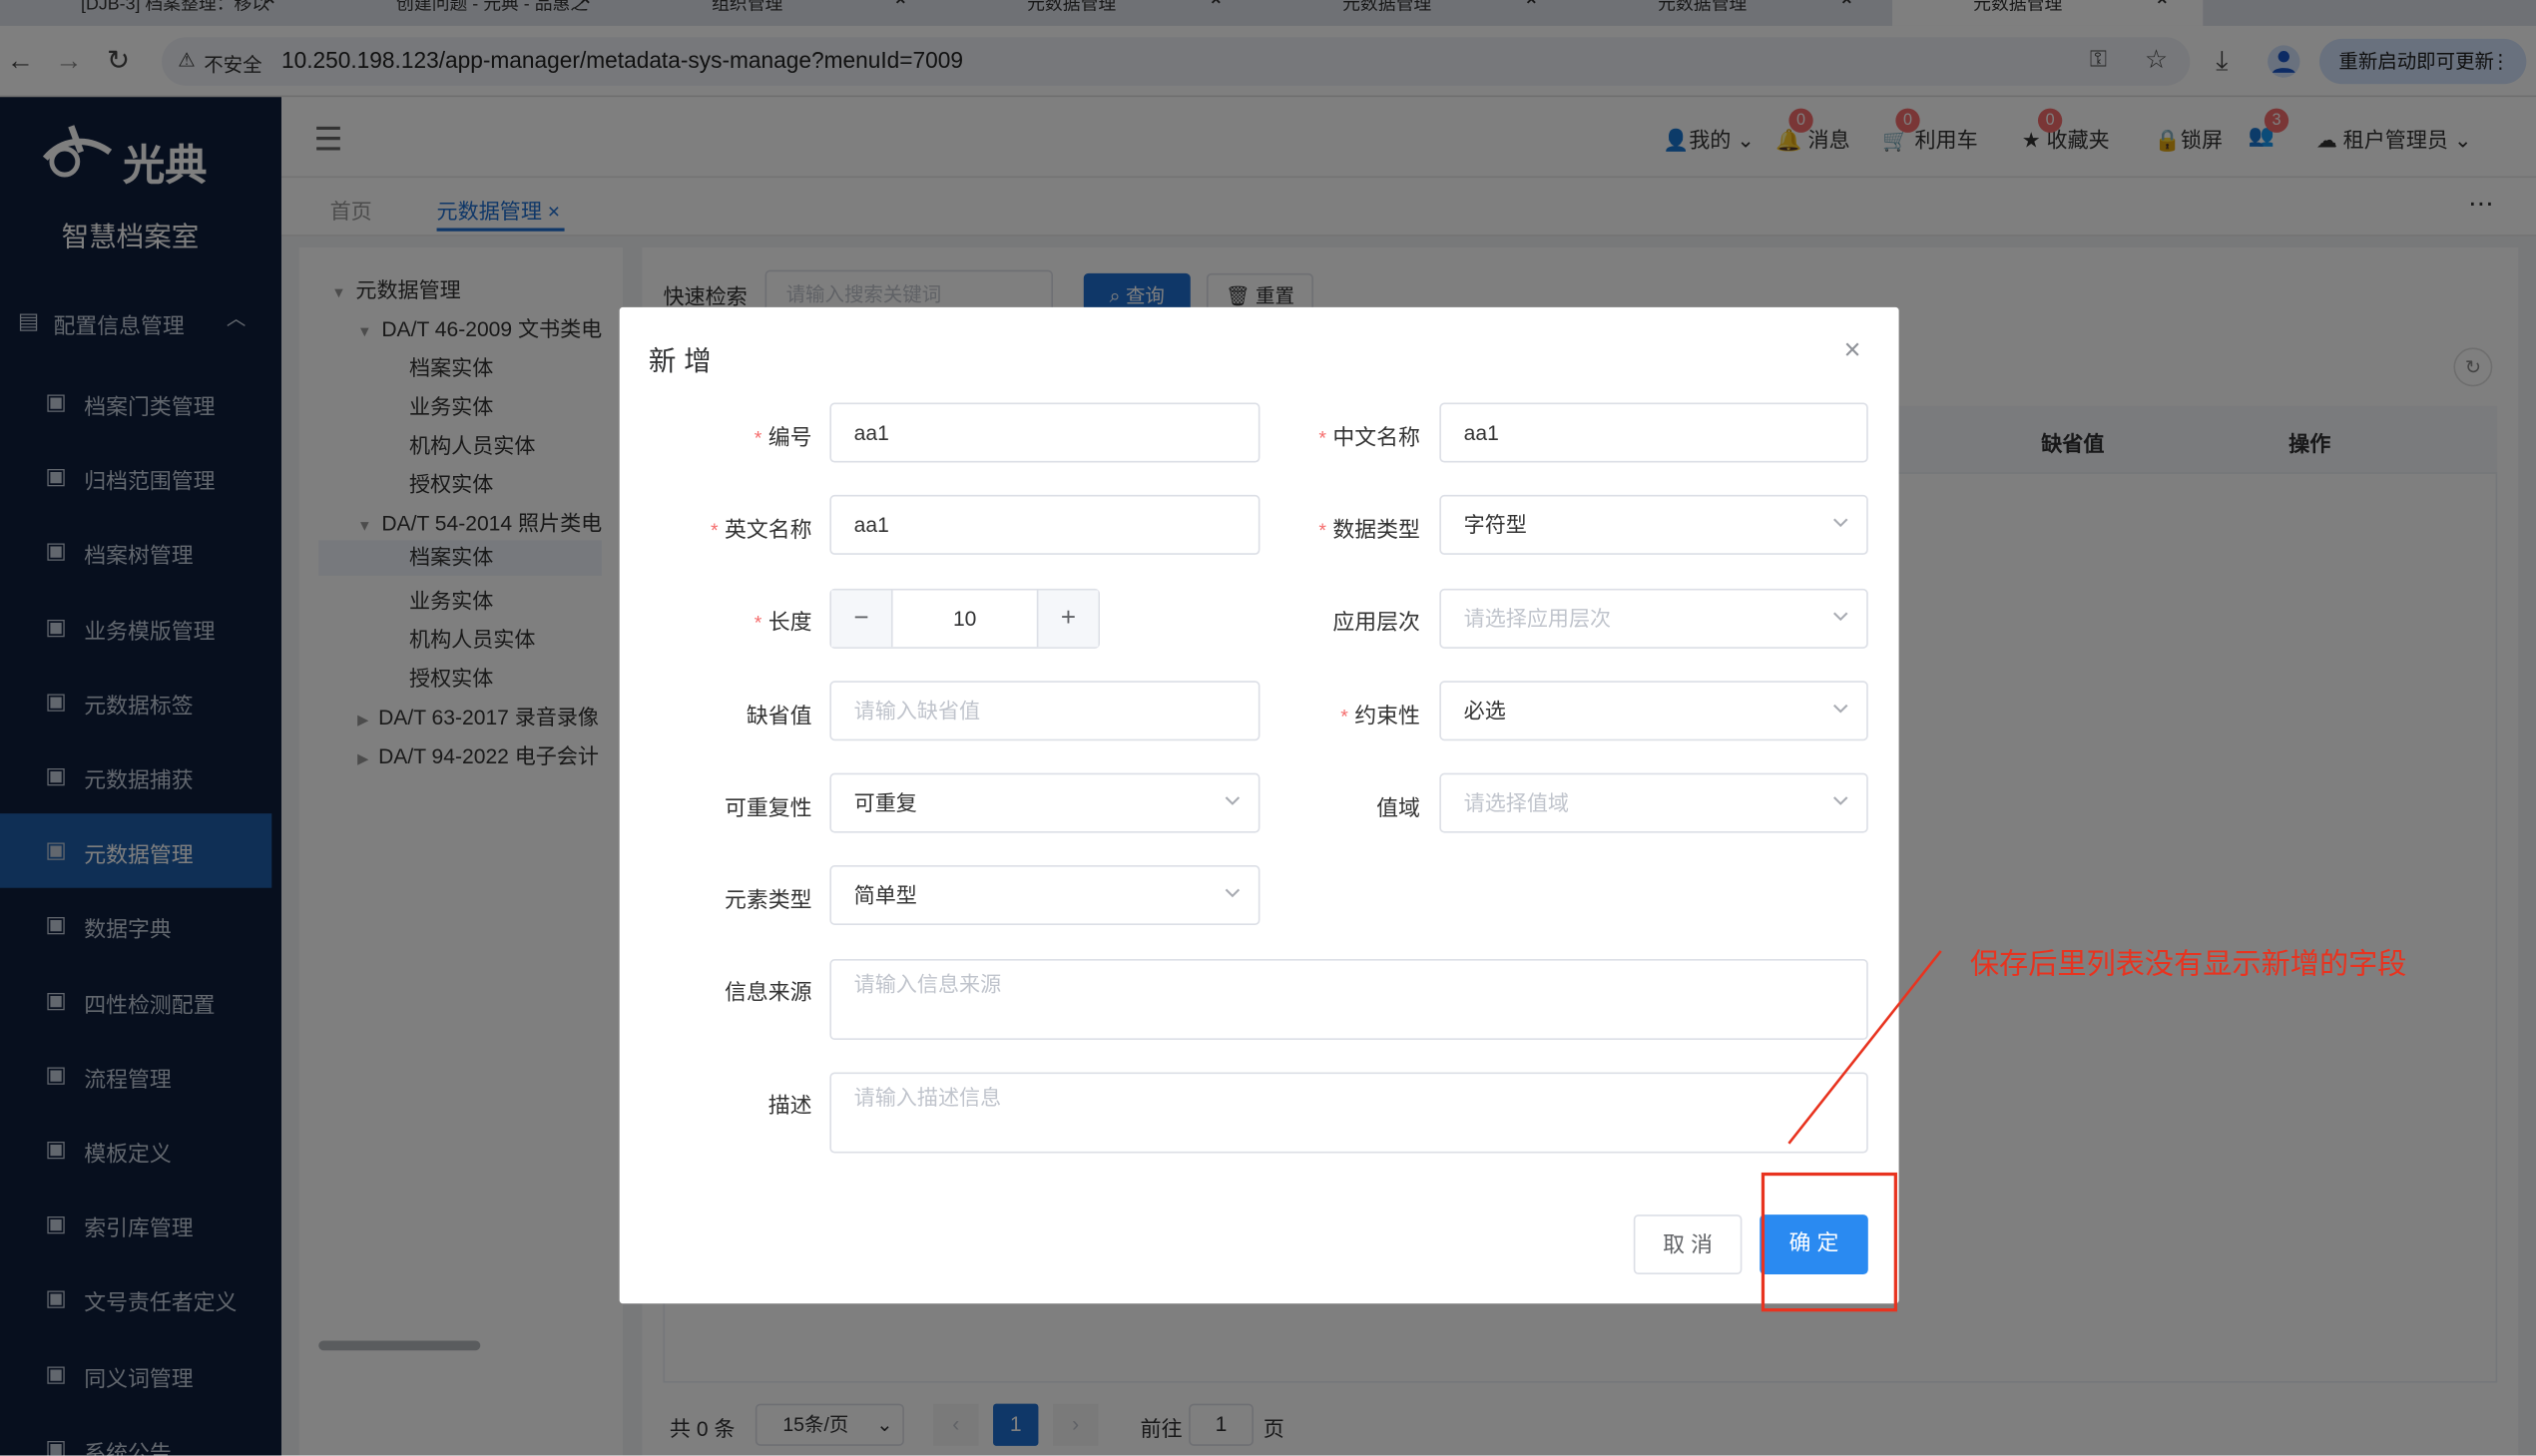 This screenshot has width=2536, height=1456. I want to click on domain-select: 请选择值域, so click(1654, 802).